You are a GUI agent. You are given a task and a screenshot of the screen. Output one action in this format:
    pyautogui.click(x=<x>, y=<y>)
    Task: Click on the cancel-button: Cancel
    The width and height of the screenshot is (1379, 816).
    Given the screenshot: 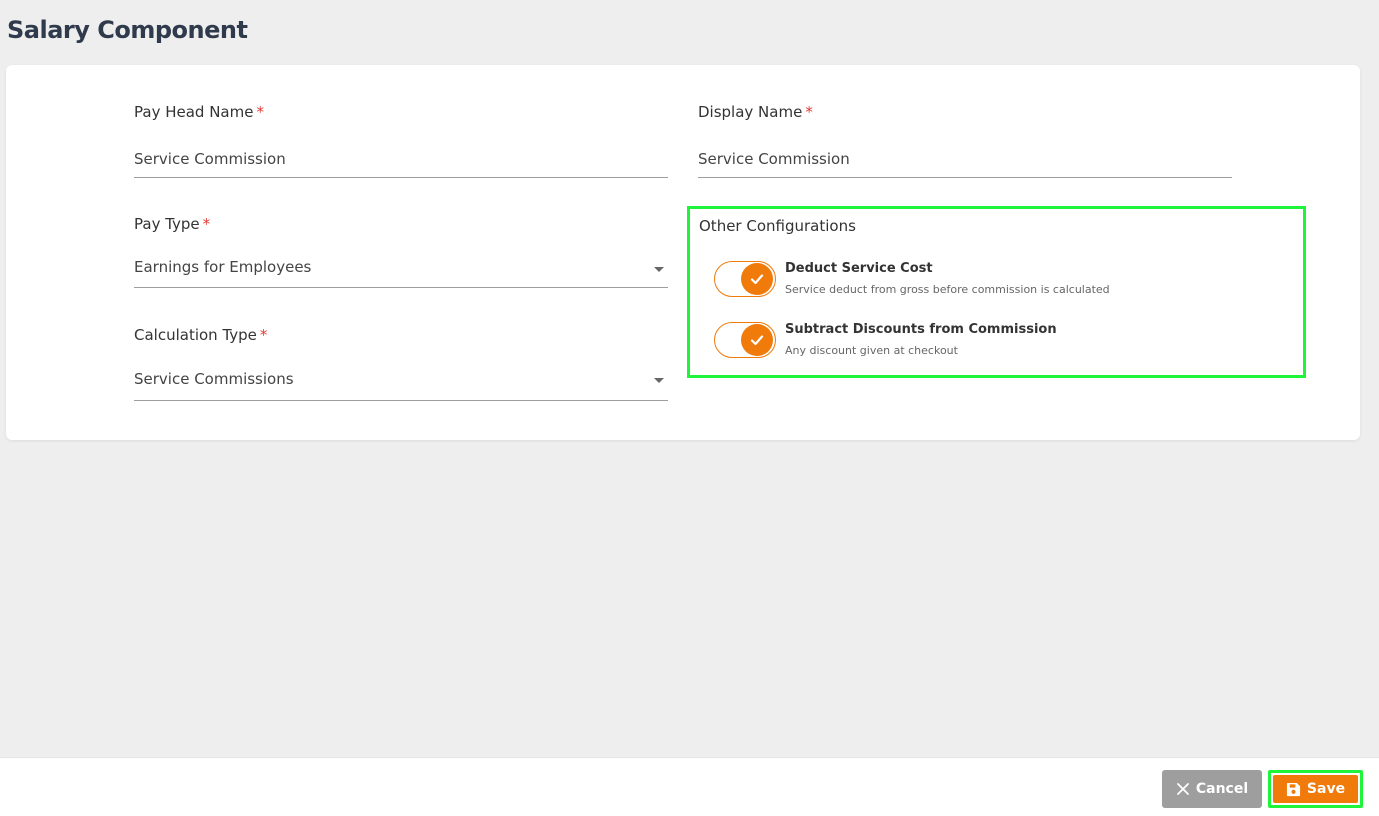 What is the action you would take?
    pyautogui.click(x=1212, y=789)
    